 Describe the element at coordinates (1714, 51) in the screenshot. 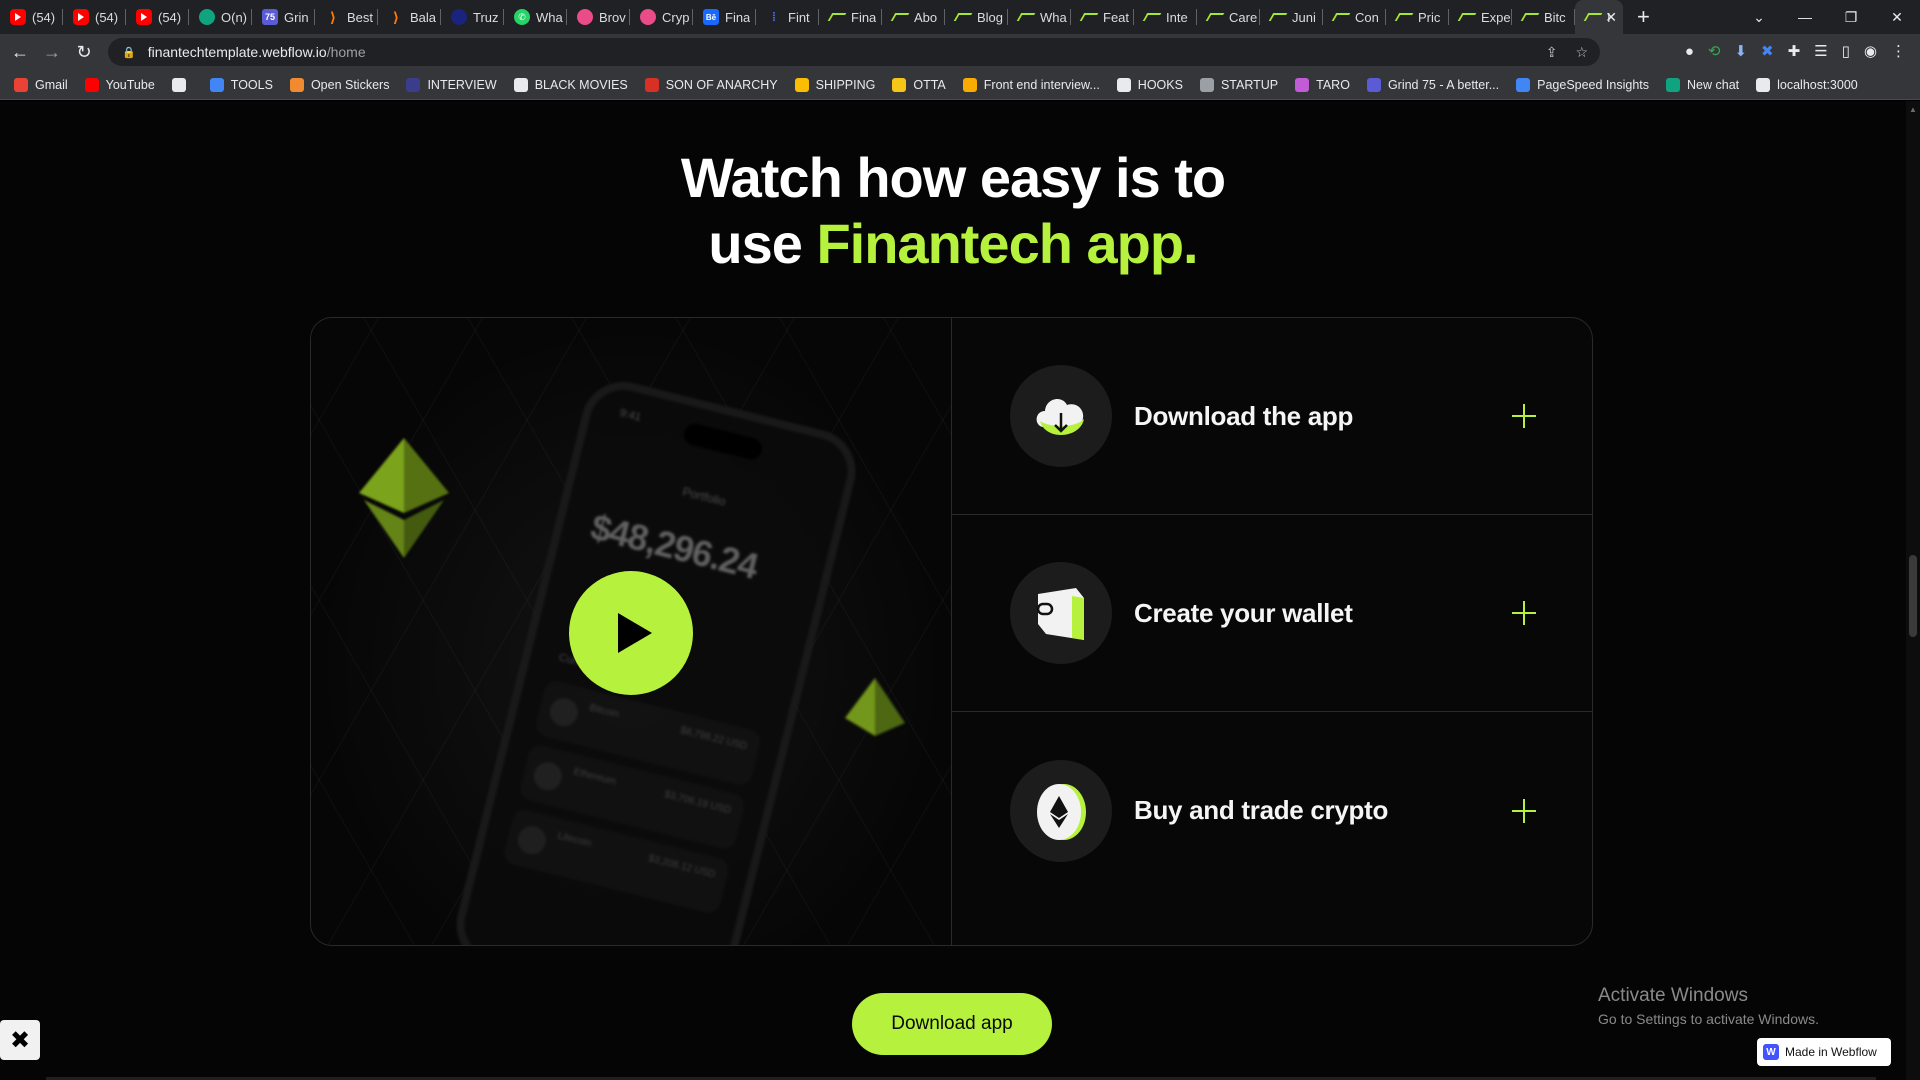

I see `extension-icon: ⟲` at that location.